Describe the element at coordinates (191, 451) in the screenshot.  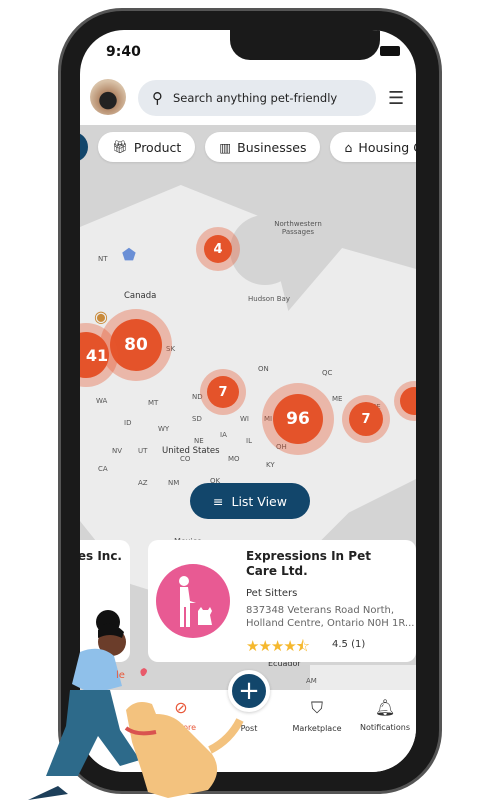
I see `map-label: United States` at that location.